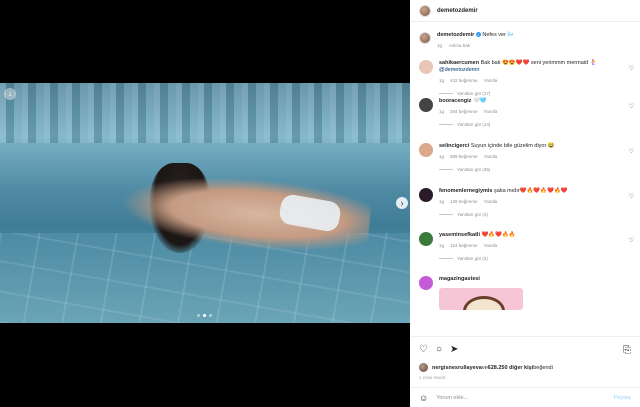 This screenshot has width=640, height=407. Describe the element at coordinates (543, 367) in the screenshot. I see `liked-by-suffix: beğendi` at that location.